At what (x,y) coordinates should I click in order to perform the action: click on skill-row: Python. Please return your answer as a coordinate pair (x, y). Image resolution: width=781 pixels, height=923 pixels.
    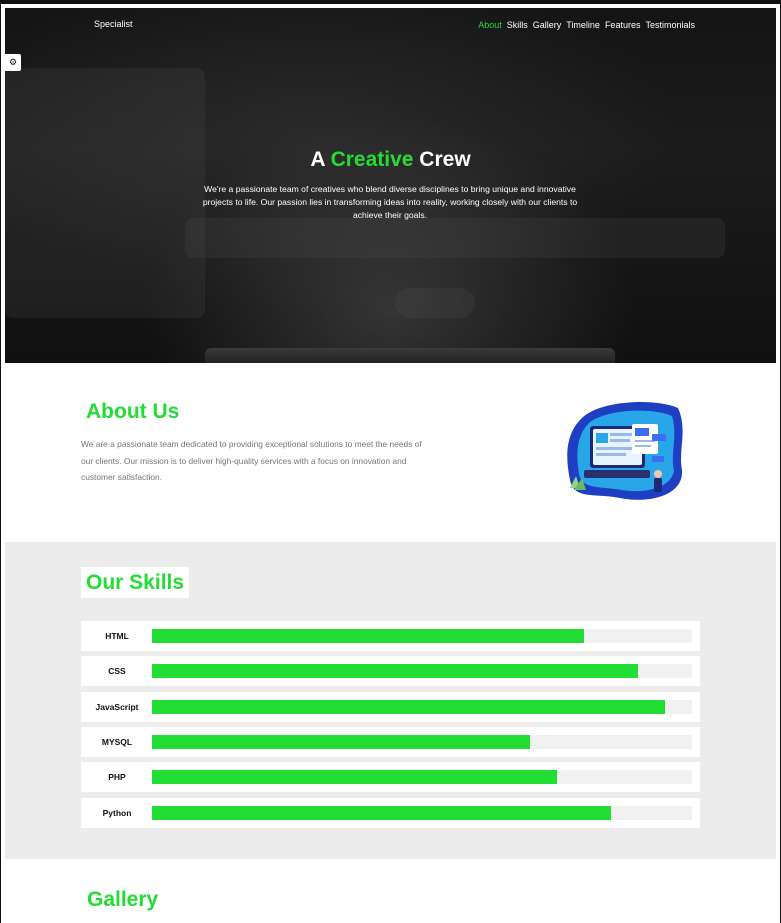
    Looking at the image, I should click on (390, 813).